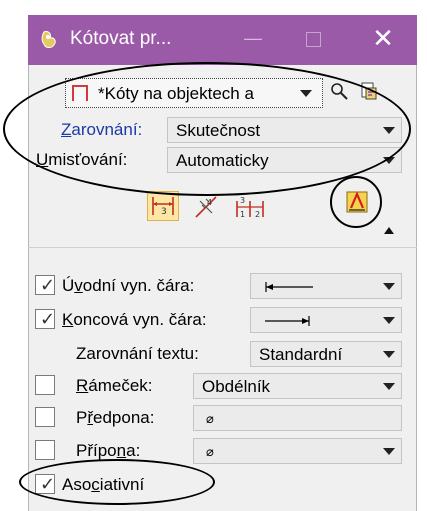  I want to click on svg-text: 1, so click(242, 214).